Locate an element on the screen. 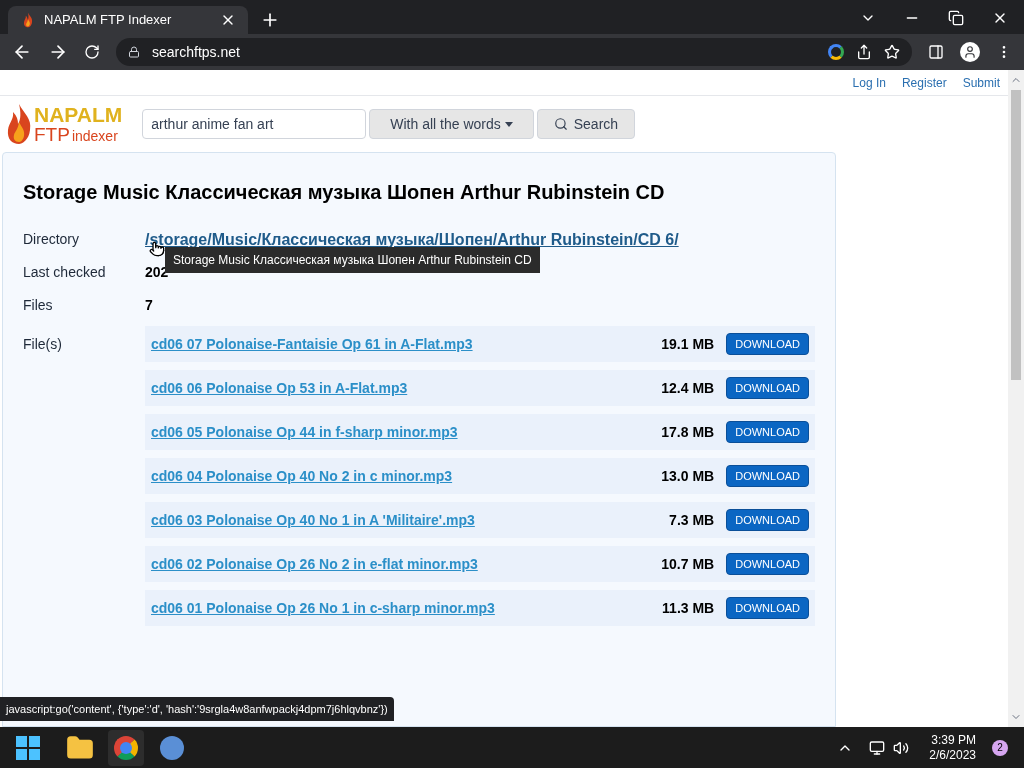  search-field: arthur anime fan art is located at coordinates (254, 124).